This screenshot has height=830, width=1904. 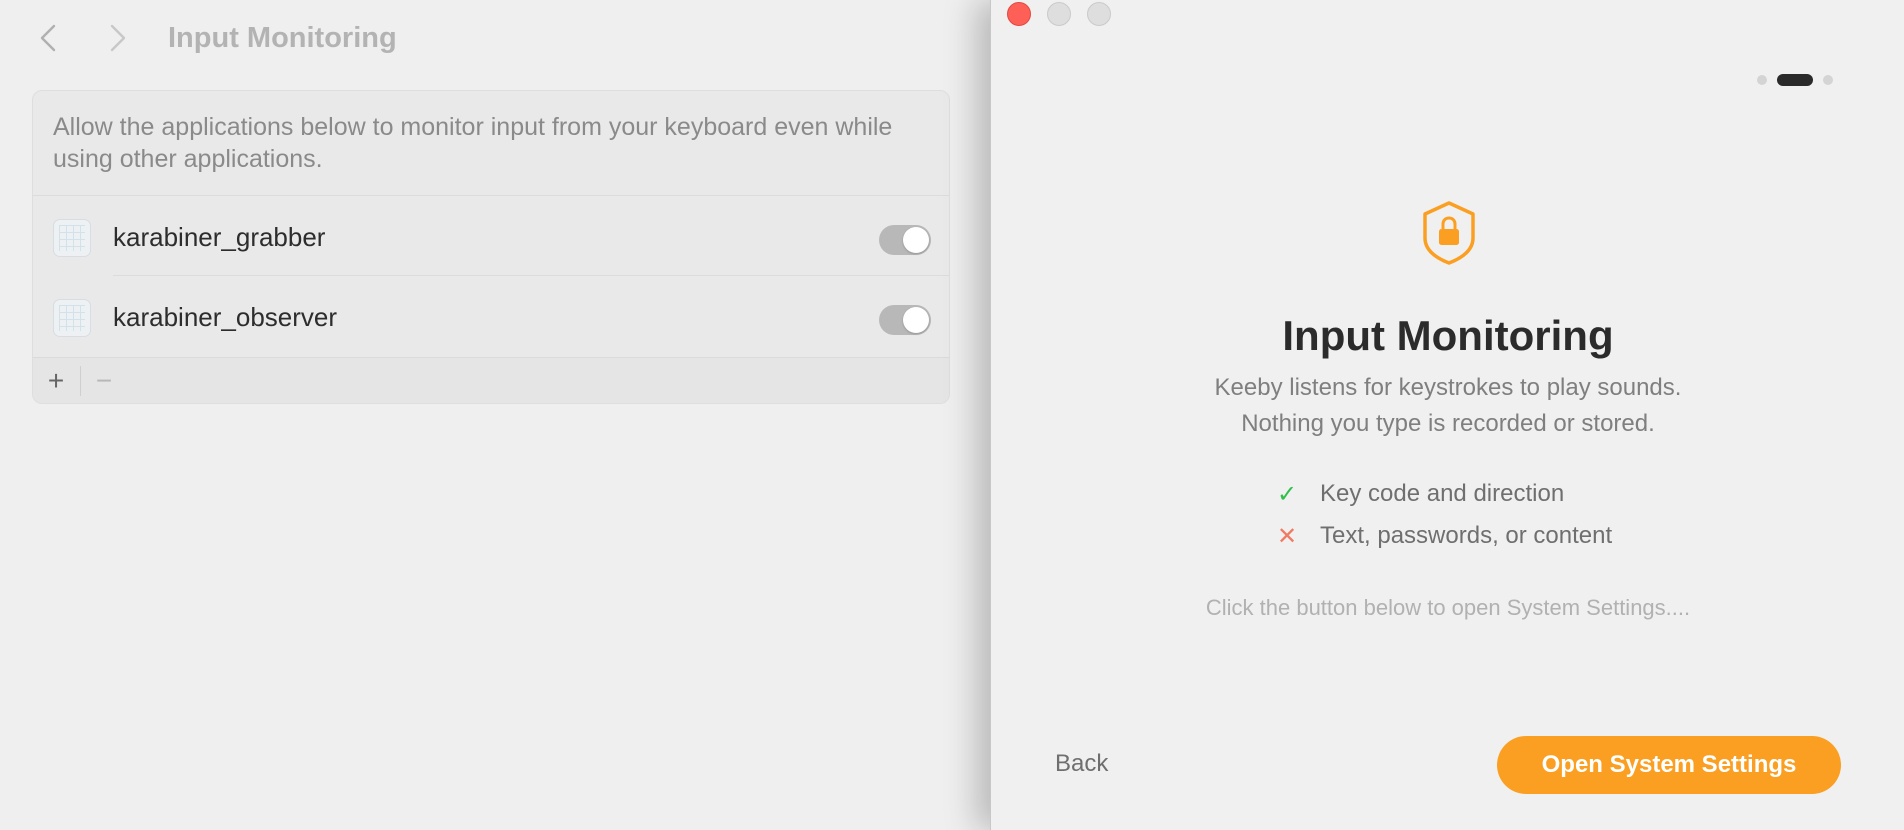 I want to click on chevron-left-icon, so click(x=48, y=38).